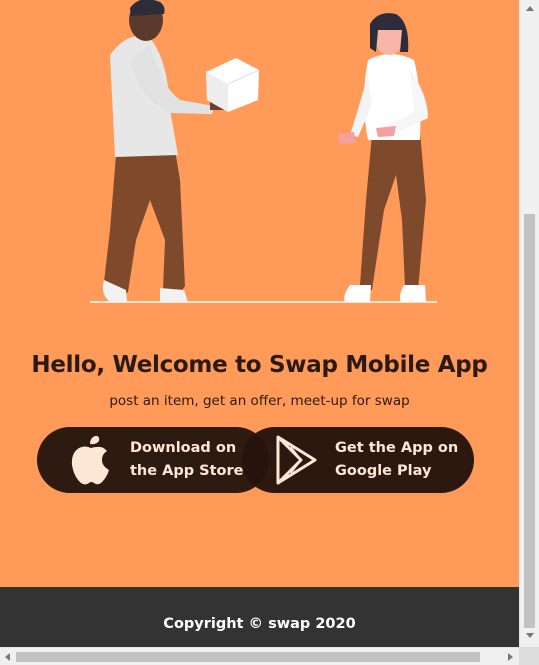 This screenshot has width=539, height=665. Describe the element at coordinates (233, 85) in the screenshot. I see `box-icon` at that location.